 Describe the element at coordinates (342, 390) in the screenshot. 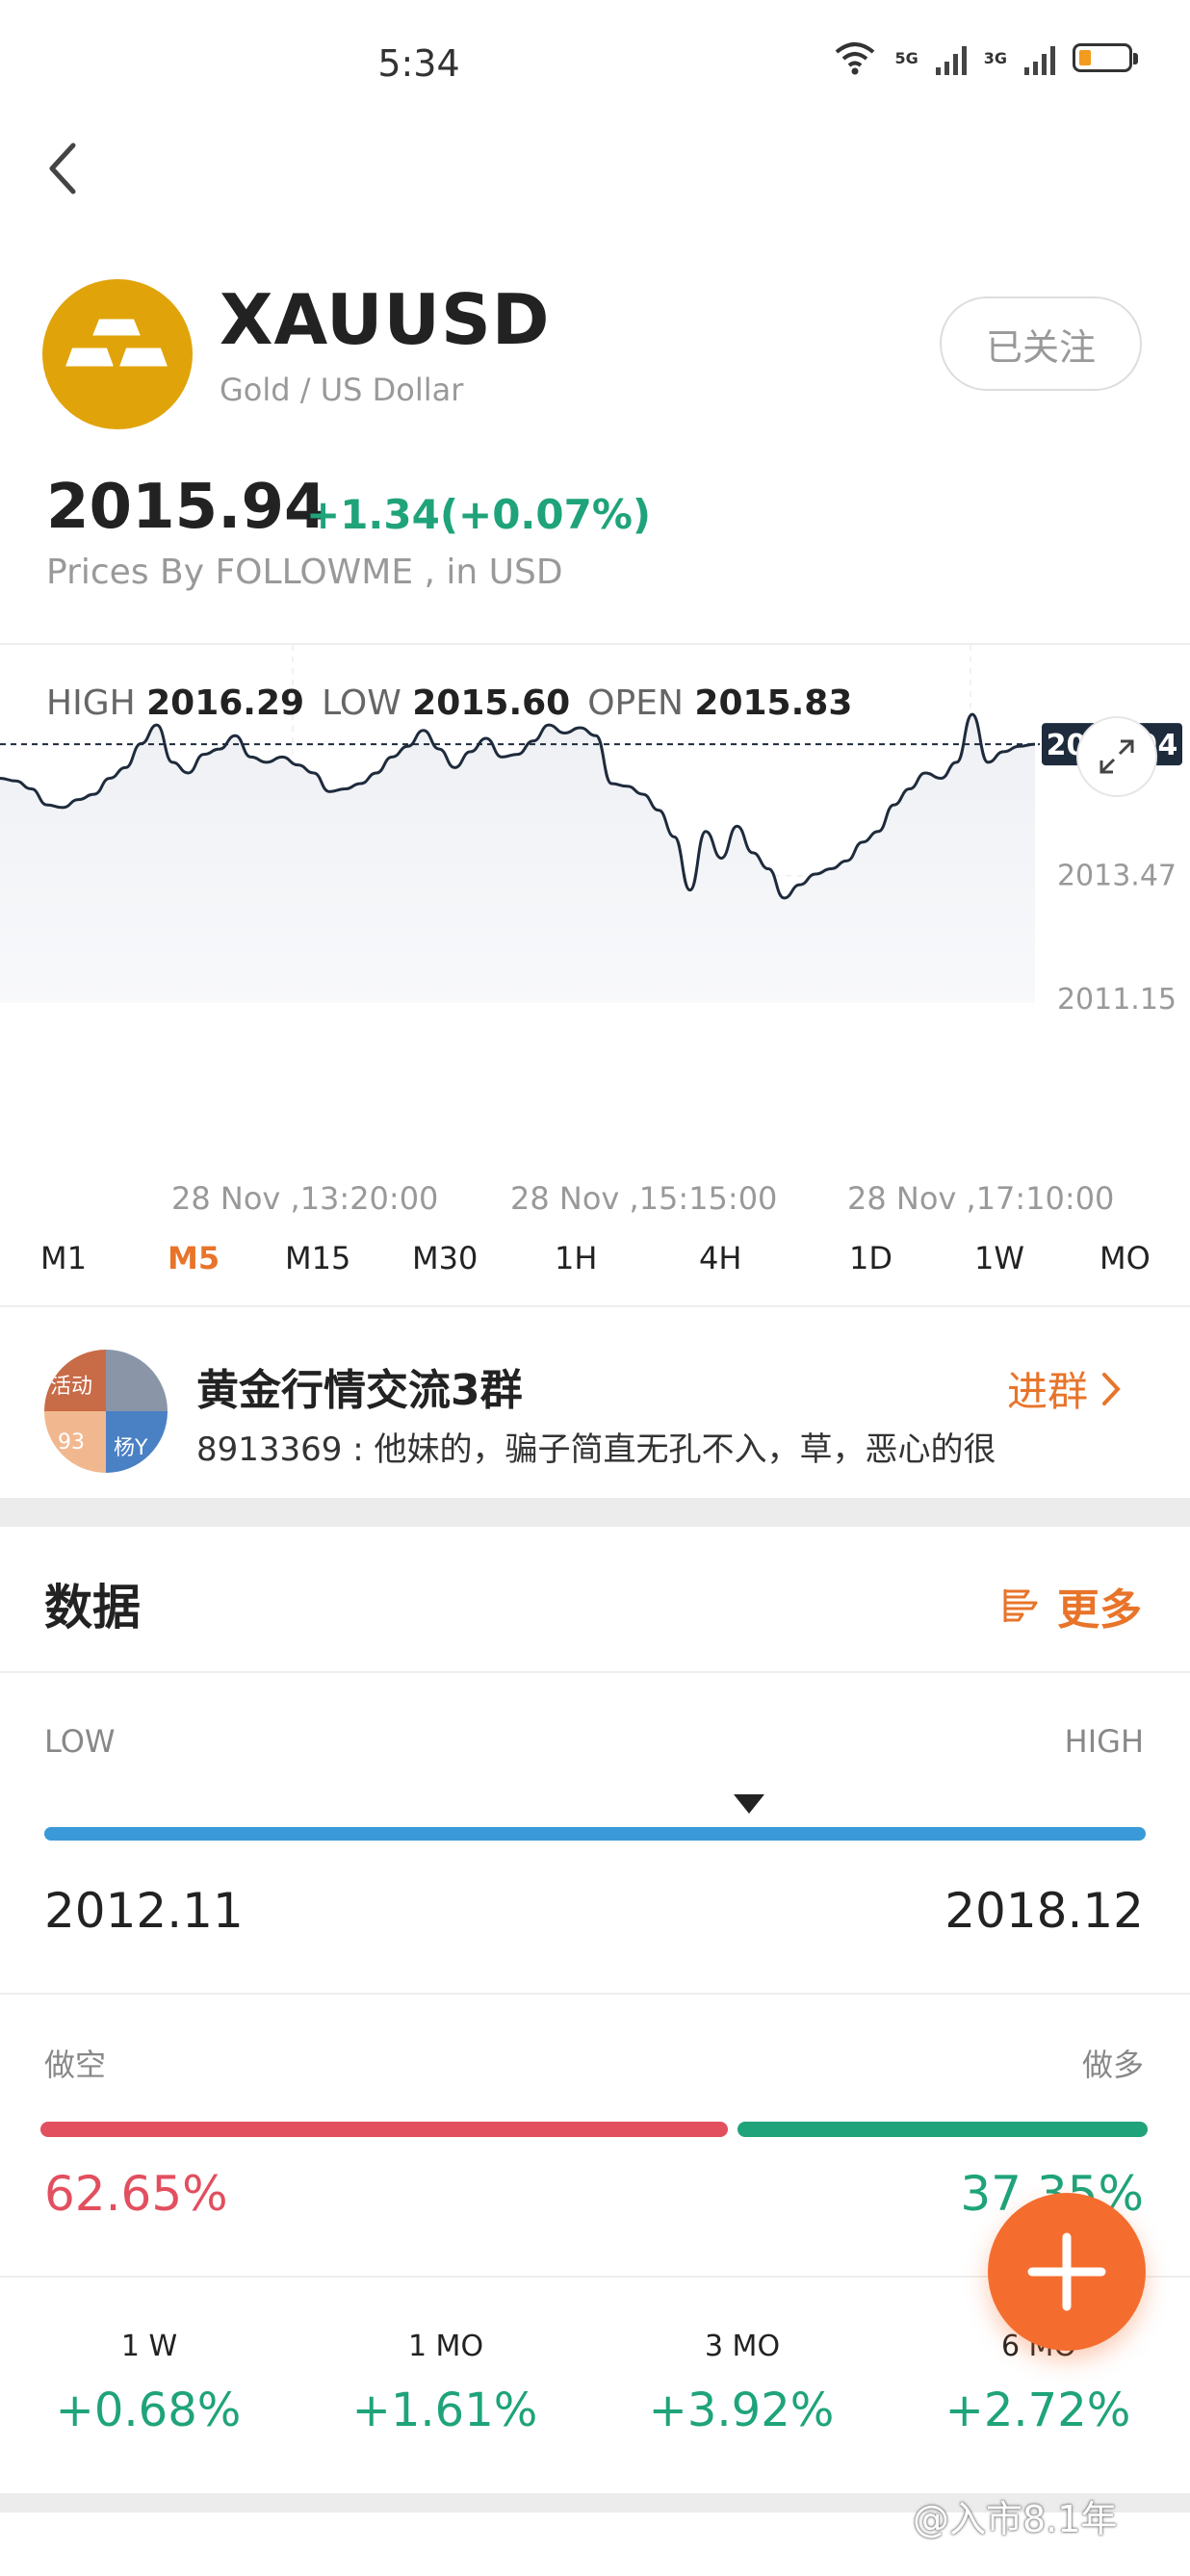

I see `symbol-name: Gold / US Dollar` at that location.